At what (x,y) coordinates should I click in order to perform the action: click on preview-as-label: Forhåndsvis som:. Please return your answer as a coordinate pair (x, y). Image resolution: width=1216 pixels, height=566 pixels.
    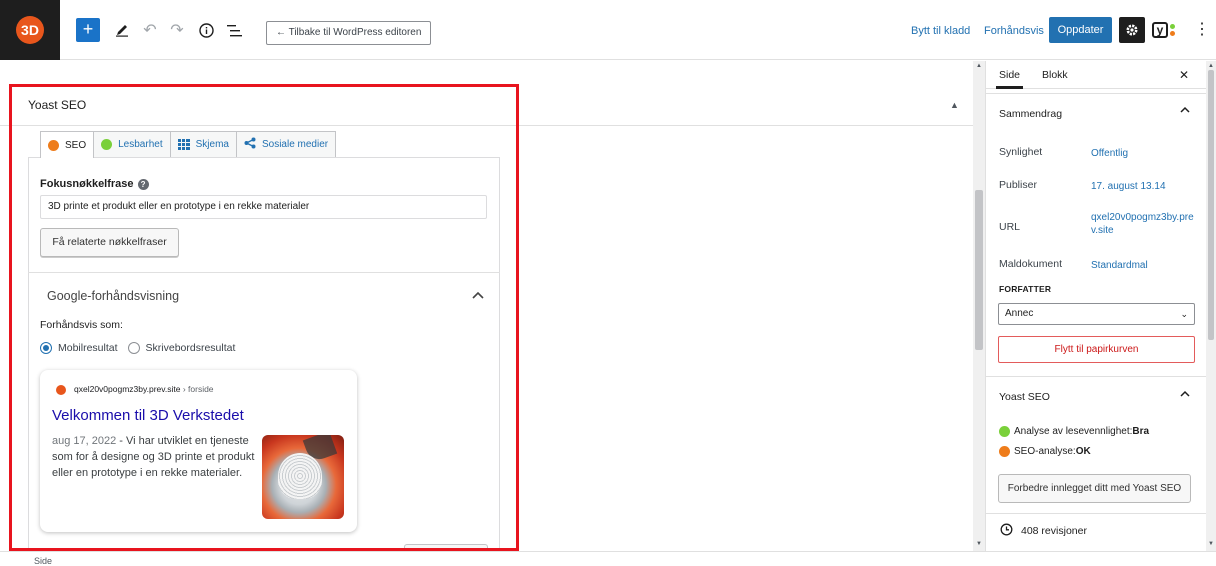
    Looking at the image, I should click on (81, 325).